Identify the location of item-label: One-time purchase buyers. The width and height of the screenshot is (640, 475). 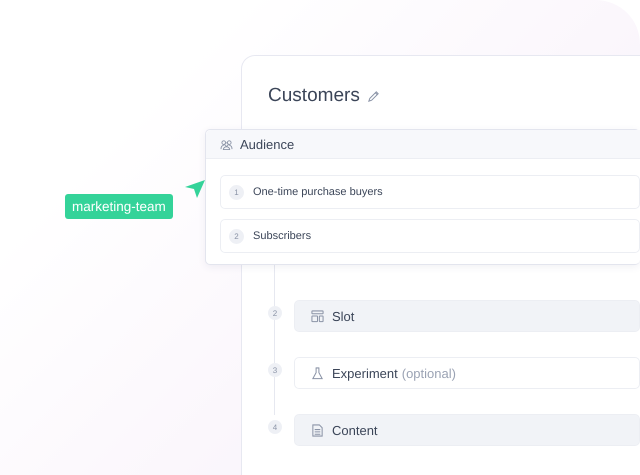
(318, 192).